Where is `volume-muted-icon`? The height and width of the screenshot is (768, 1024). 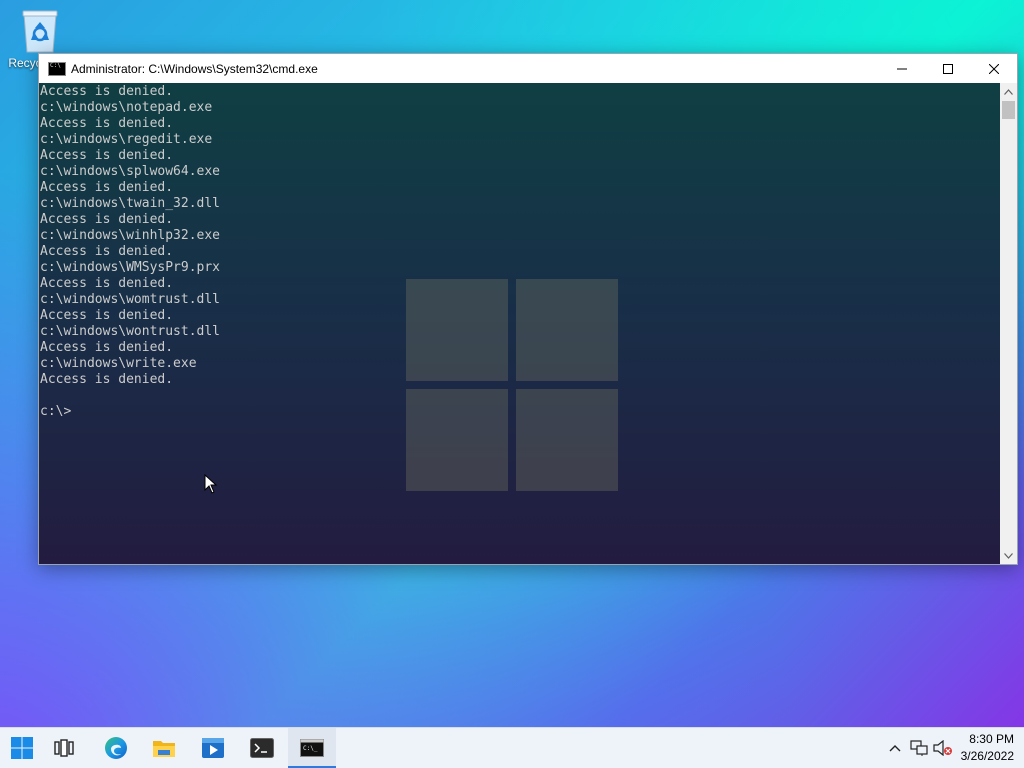 volume-muted-icon is located at coordinates (942, 748).